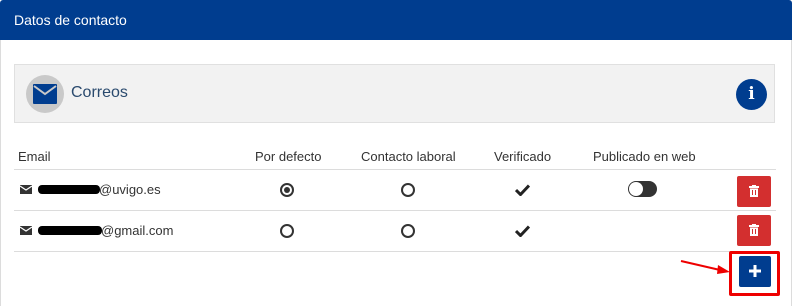 The width and height of the screenshot is (792, 306). What do you see at coordinates (644, 156) in the screenshot?
I see `column-header-publicado-en-web: Publicado en web` at bounding box center [644, 156].